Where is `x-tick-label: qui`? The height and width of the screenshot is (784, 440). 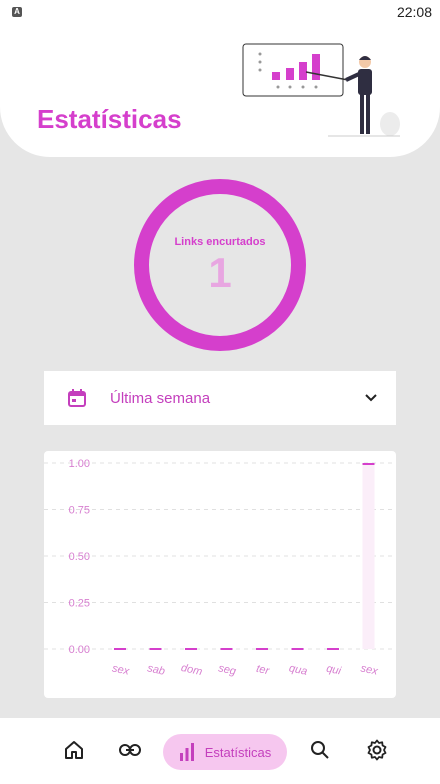
x-tick-label: qui is located at coordinates (333, 670).